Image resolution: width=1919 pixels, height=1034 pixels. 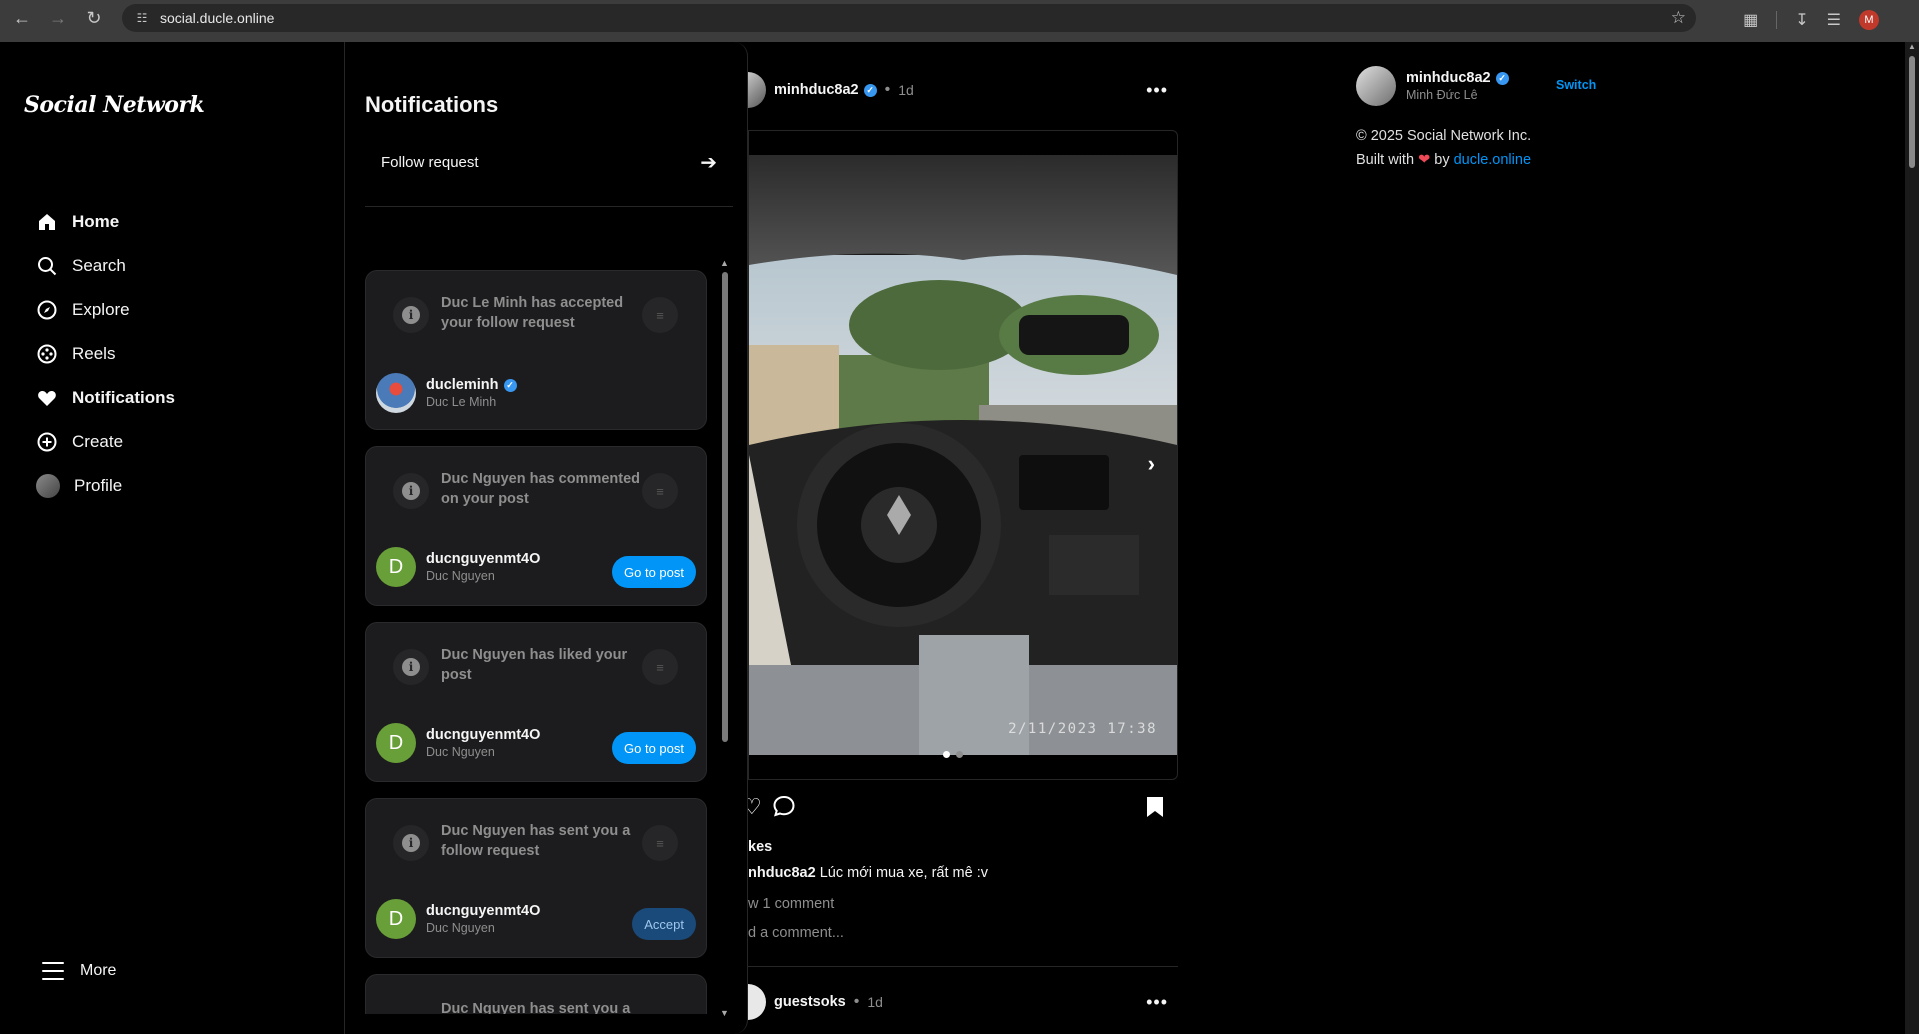 I want to click on extensions-icon: ▦, so click(x=1750, y=20).